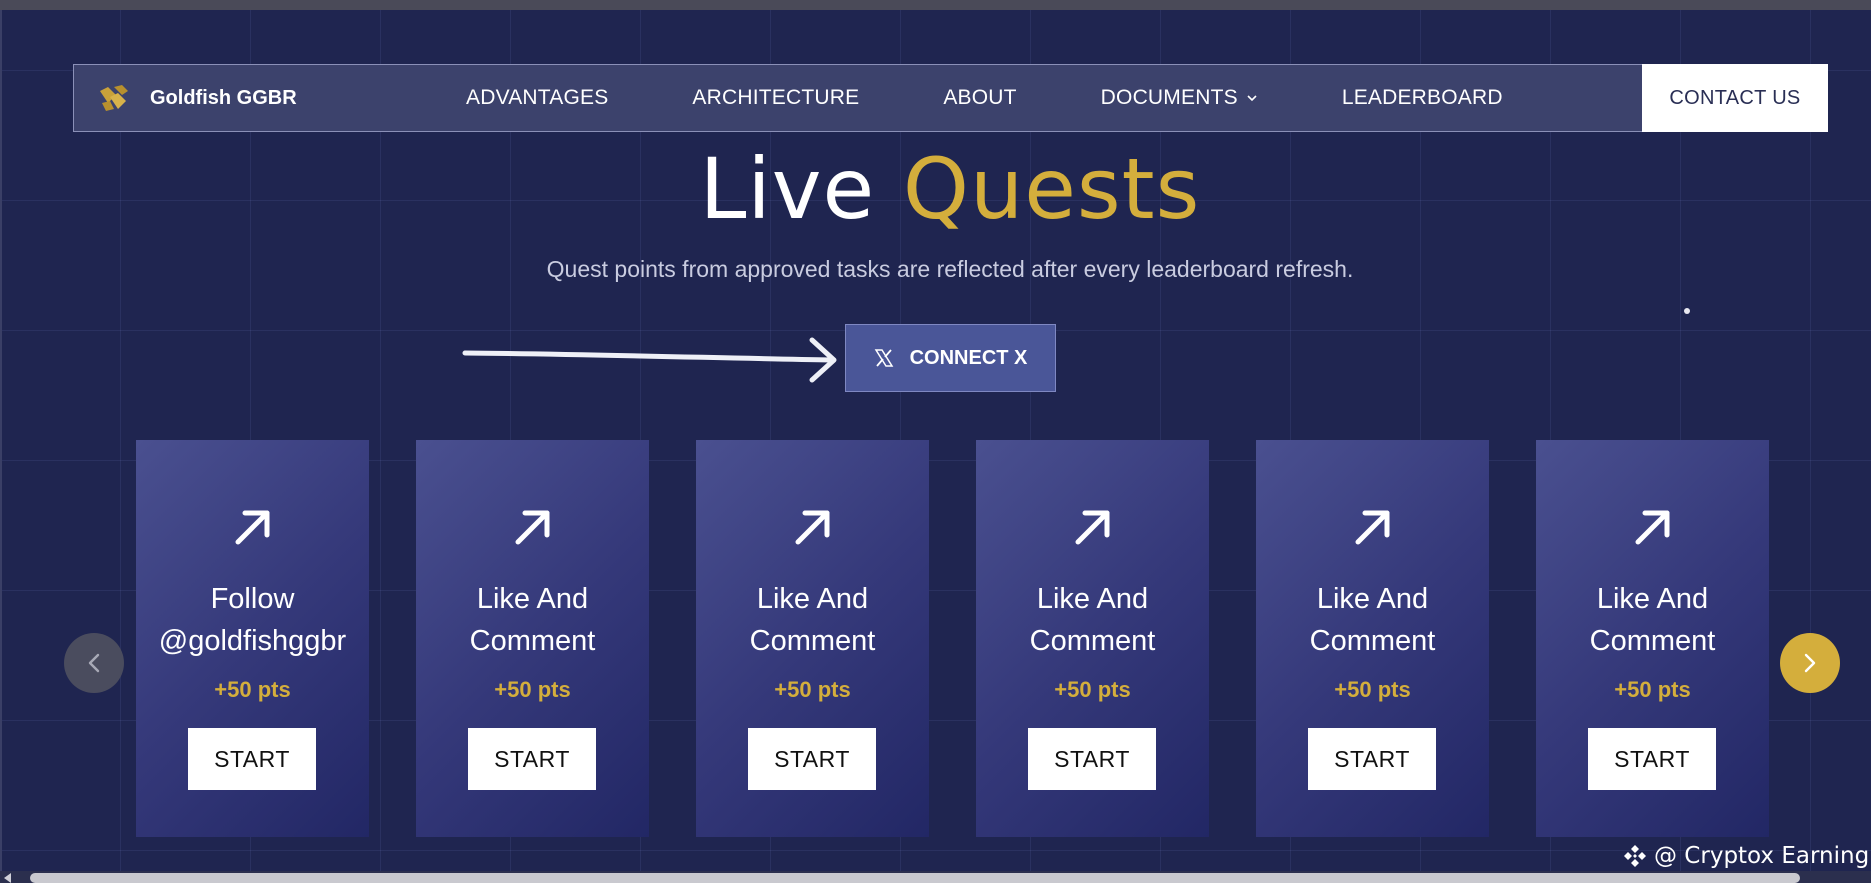  I want to click on chevron-right-icon, so click(1810, 663).